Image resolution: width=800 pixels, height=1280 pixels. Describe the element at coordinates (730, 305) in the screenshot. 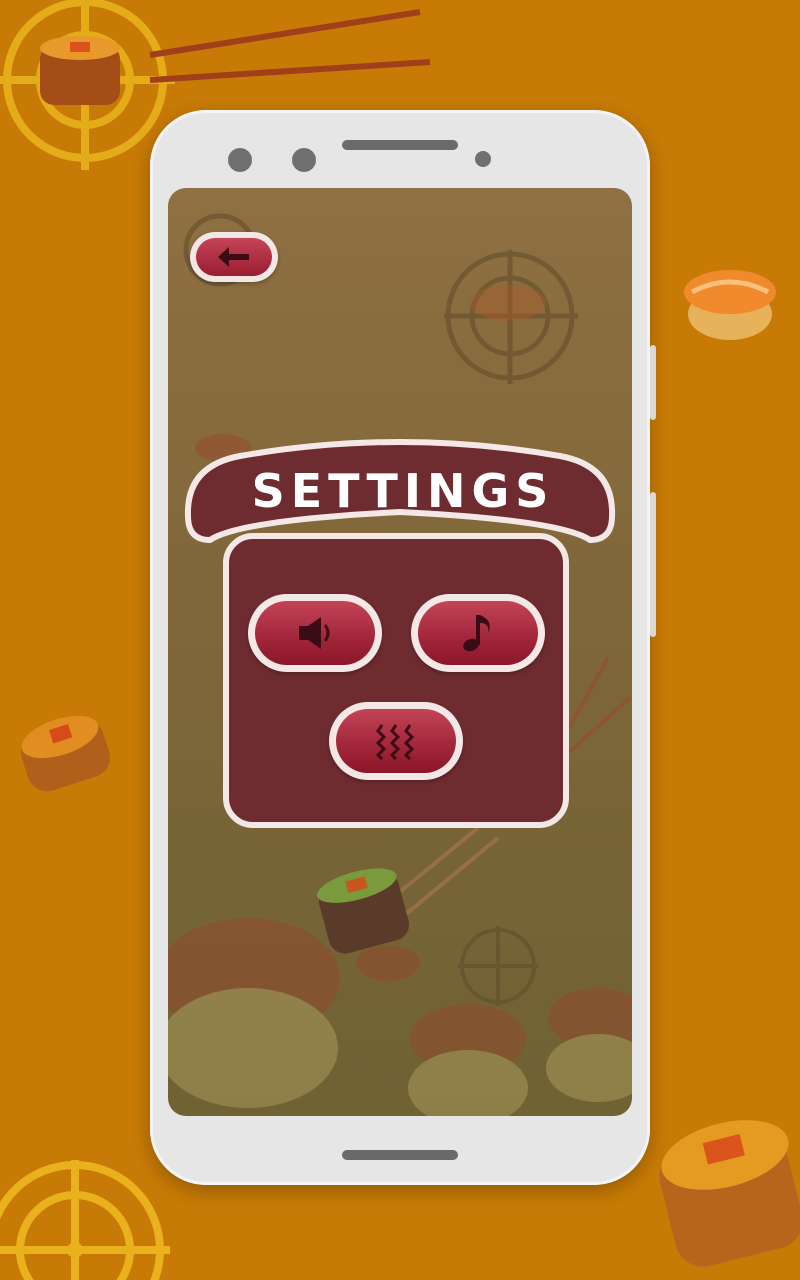

I see `sushi-decoration-right` at that location.